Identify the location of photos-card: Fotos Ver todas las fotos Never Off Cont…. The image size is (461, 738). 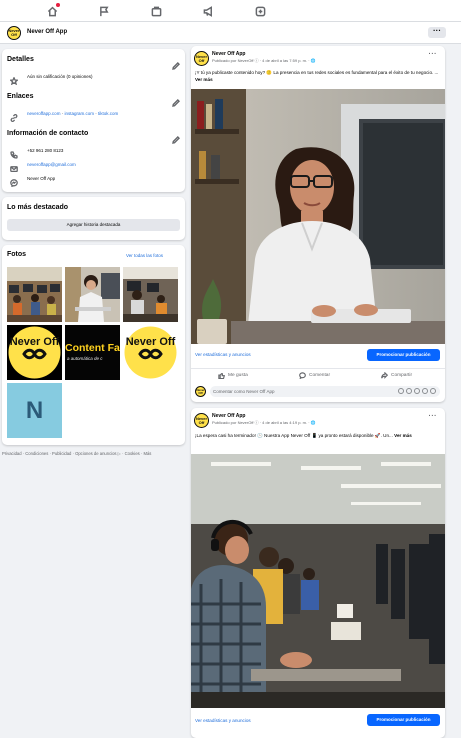
(93, 345).